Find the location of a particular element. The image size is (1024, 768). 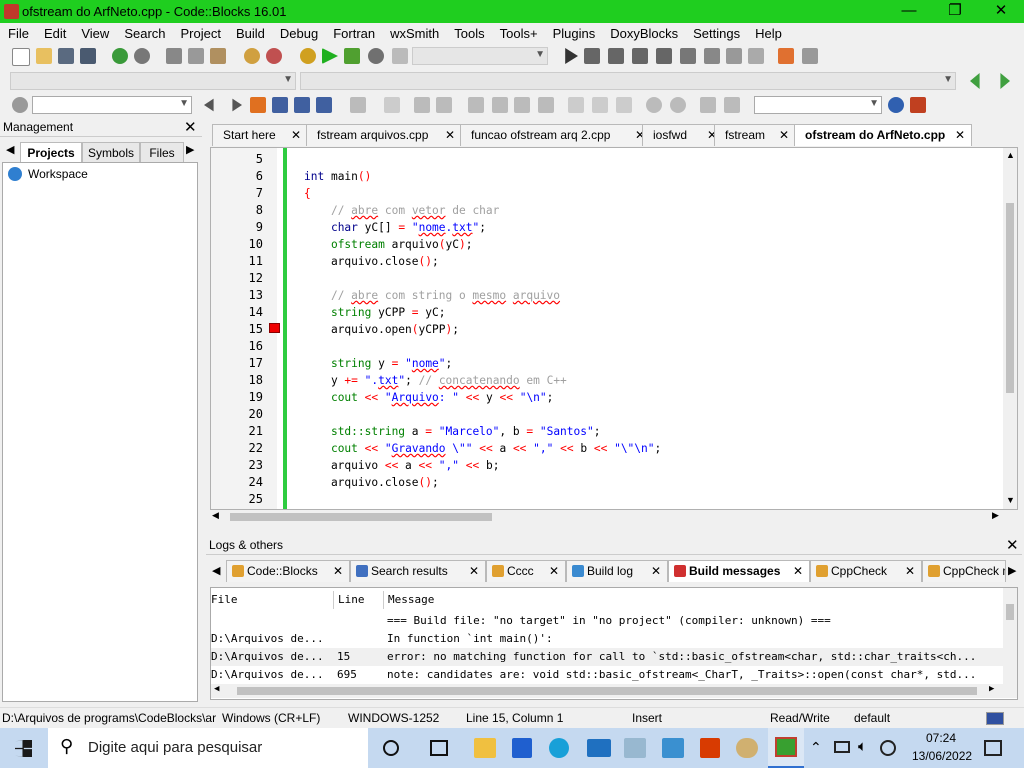

show-hidden-icons-icon: ⌃ is located at coordinates (816, 747).